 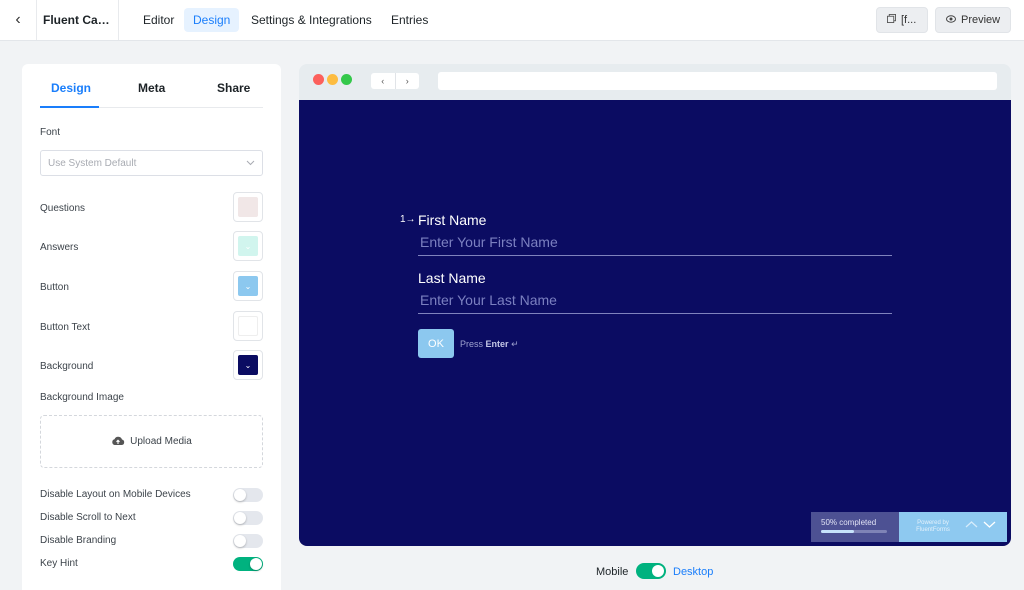 What do you see at coordinates (472, 344) in the screenshot?
I see `hint-prefix: Press` at bounding box center [472, 344].